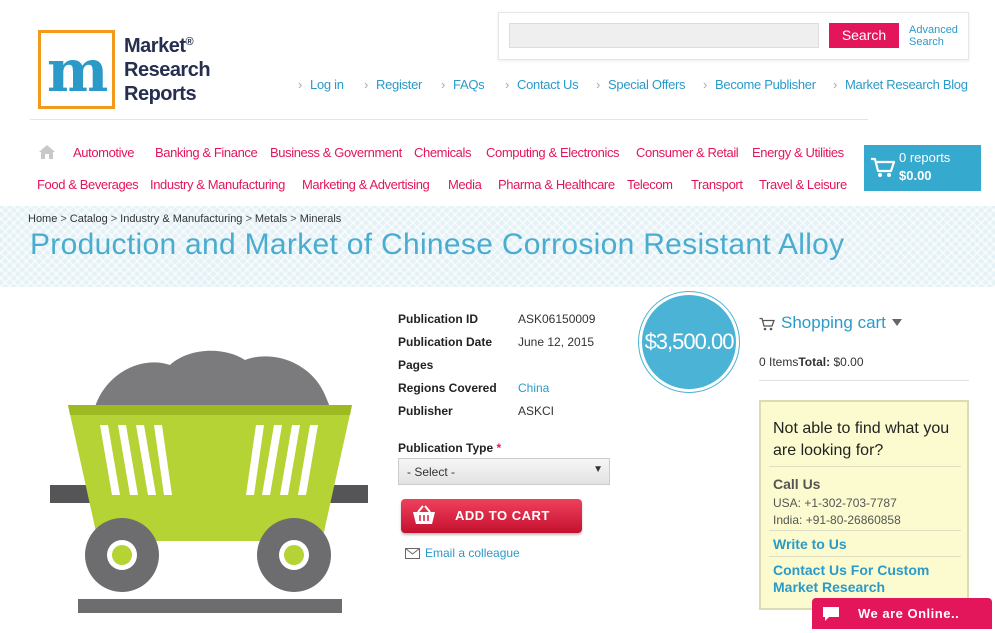  I want to click on login-link: Log in, so click(321, 84).